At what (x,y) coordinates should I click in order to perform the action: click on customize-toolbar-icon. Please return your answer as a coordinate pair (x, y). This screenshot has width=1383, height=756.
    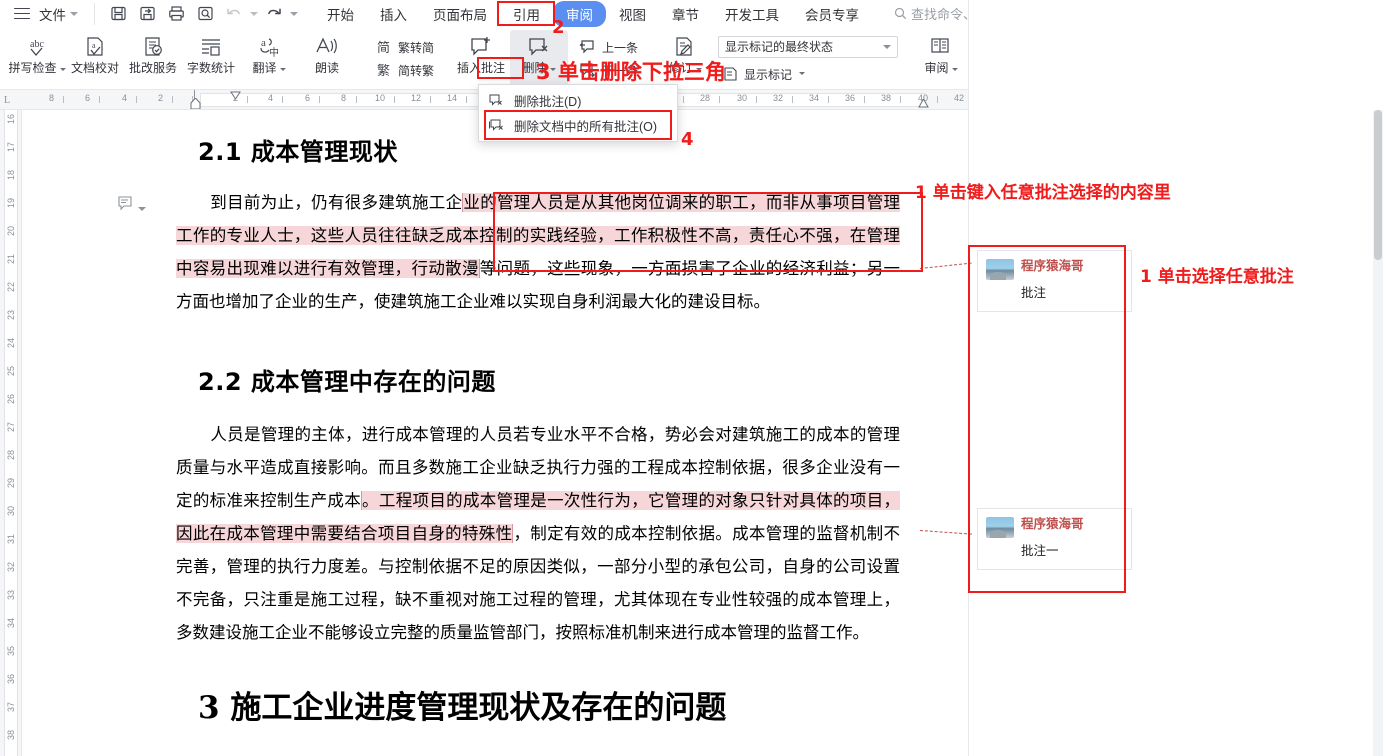
    Looking at the image, I should click on (294, 13).